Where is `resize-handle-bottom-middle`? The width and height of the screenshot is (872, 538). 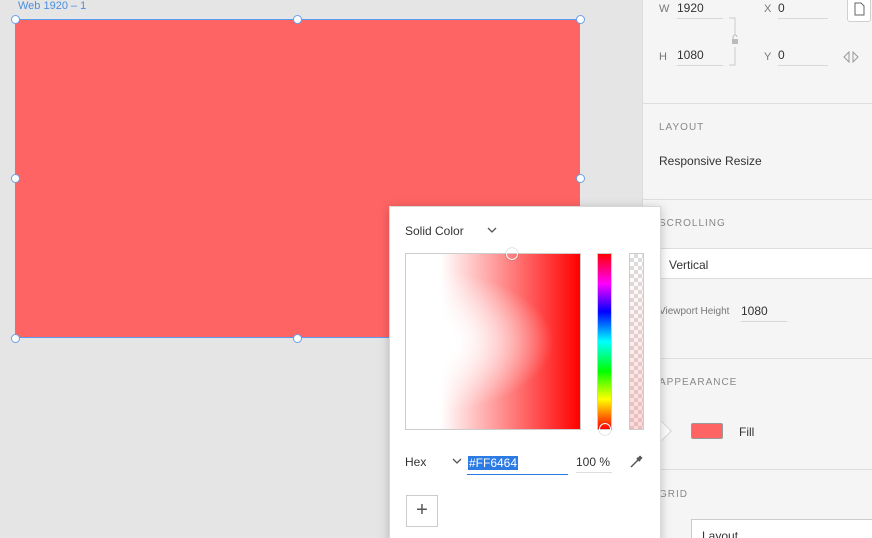 resize-handle-bottom-middle is located at coordinates (297, 338).